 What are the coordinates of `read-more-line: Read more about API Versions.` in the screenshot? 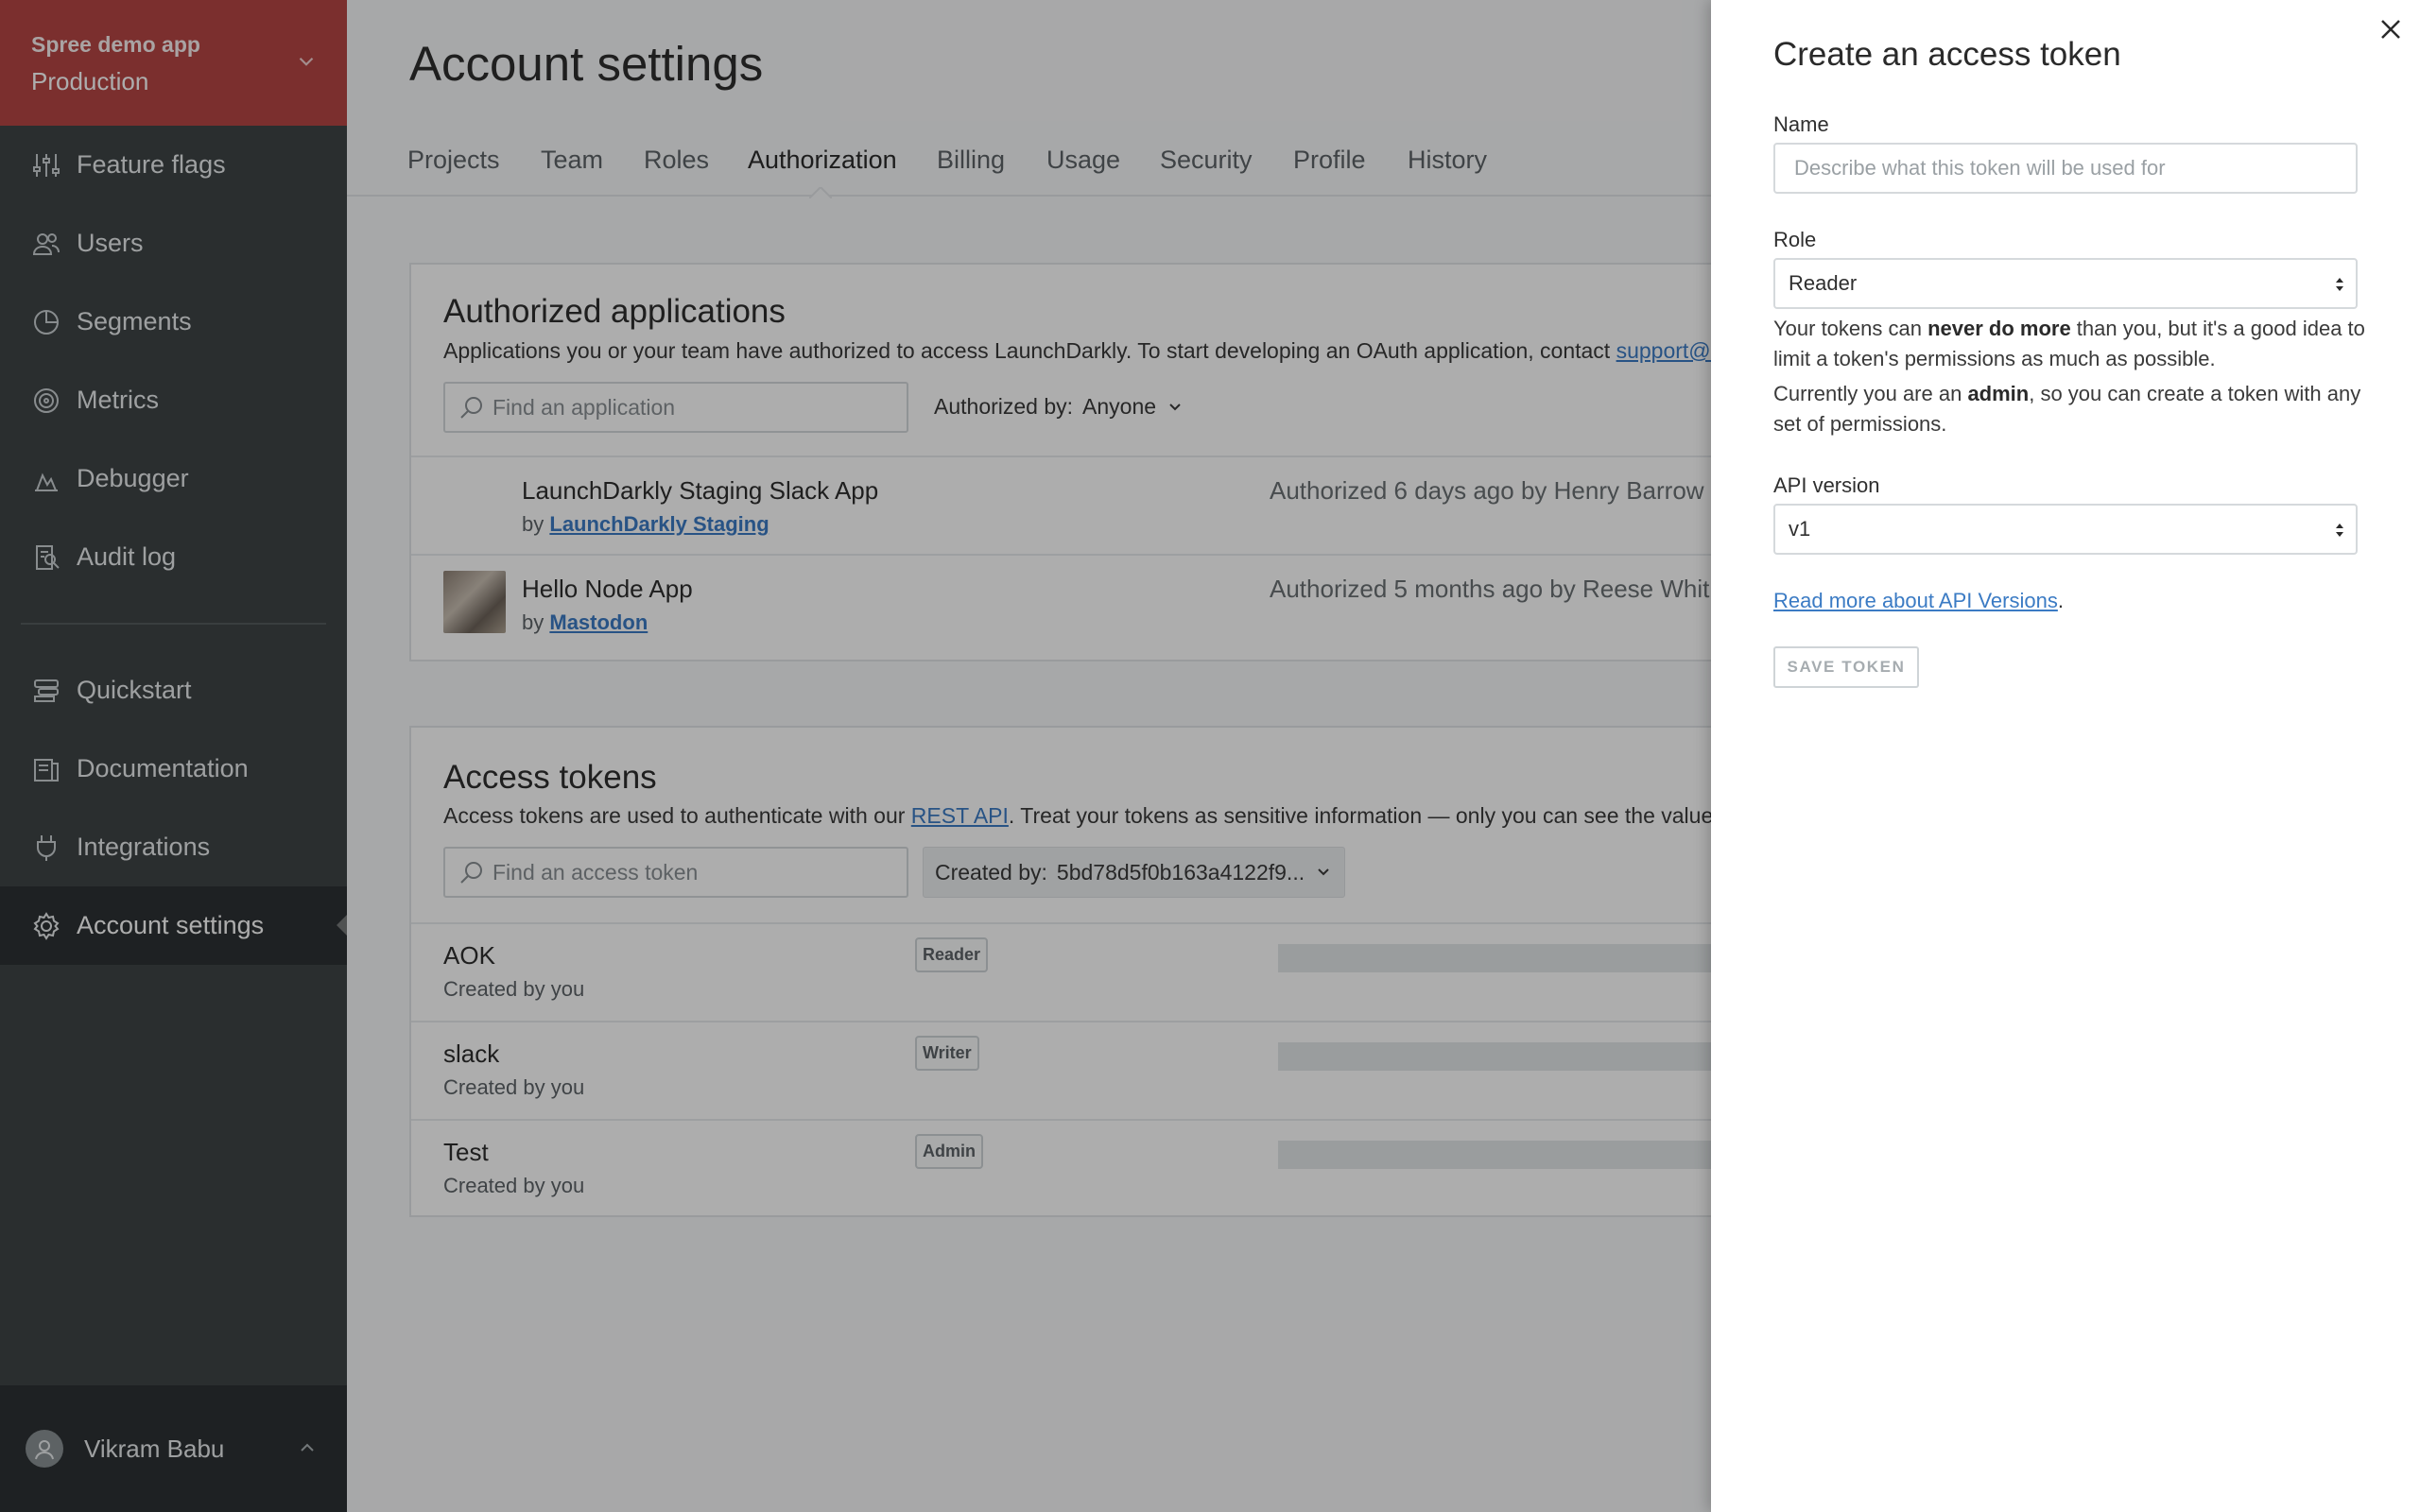 It's located at (1918, 601).